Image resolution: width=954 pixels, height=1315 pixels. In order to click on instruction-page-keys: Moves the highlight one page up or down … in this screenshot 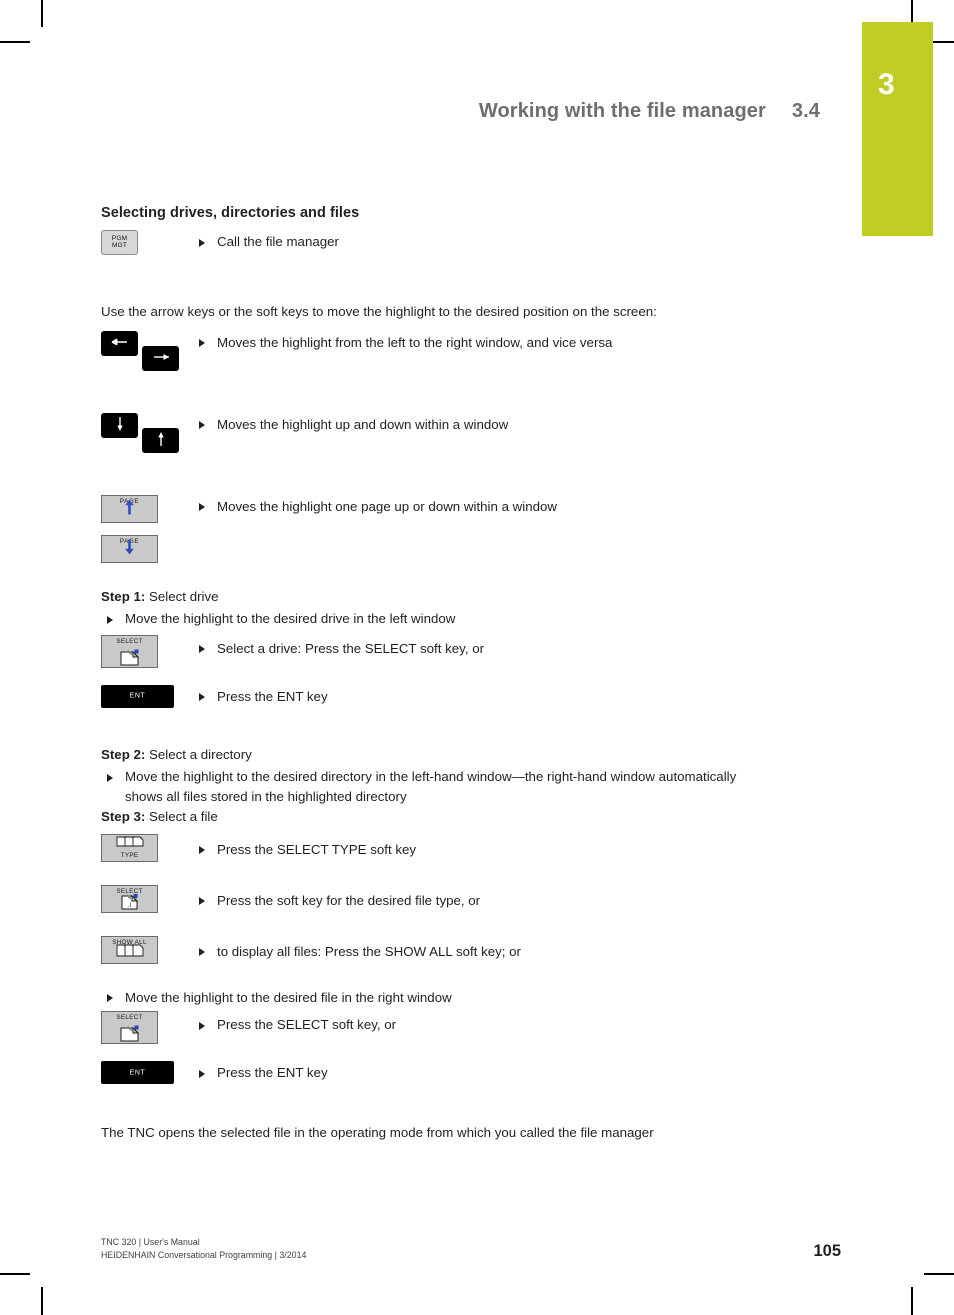, I will do `click(468, 507)`.